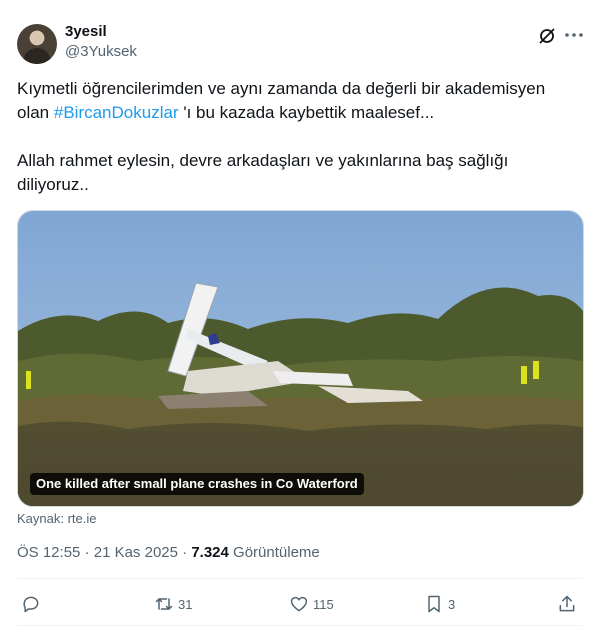  Describe the element at coordinates (101, 32) in the screenshot. I see `display-name: 3yesil` at that location.